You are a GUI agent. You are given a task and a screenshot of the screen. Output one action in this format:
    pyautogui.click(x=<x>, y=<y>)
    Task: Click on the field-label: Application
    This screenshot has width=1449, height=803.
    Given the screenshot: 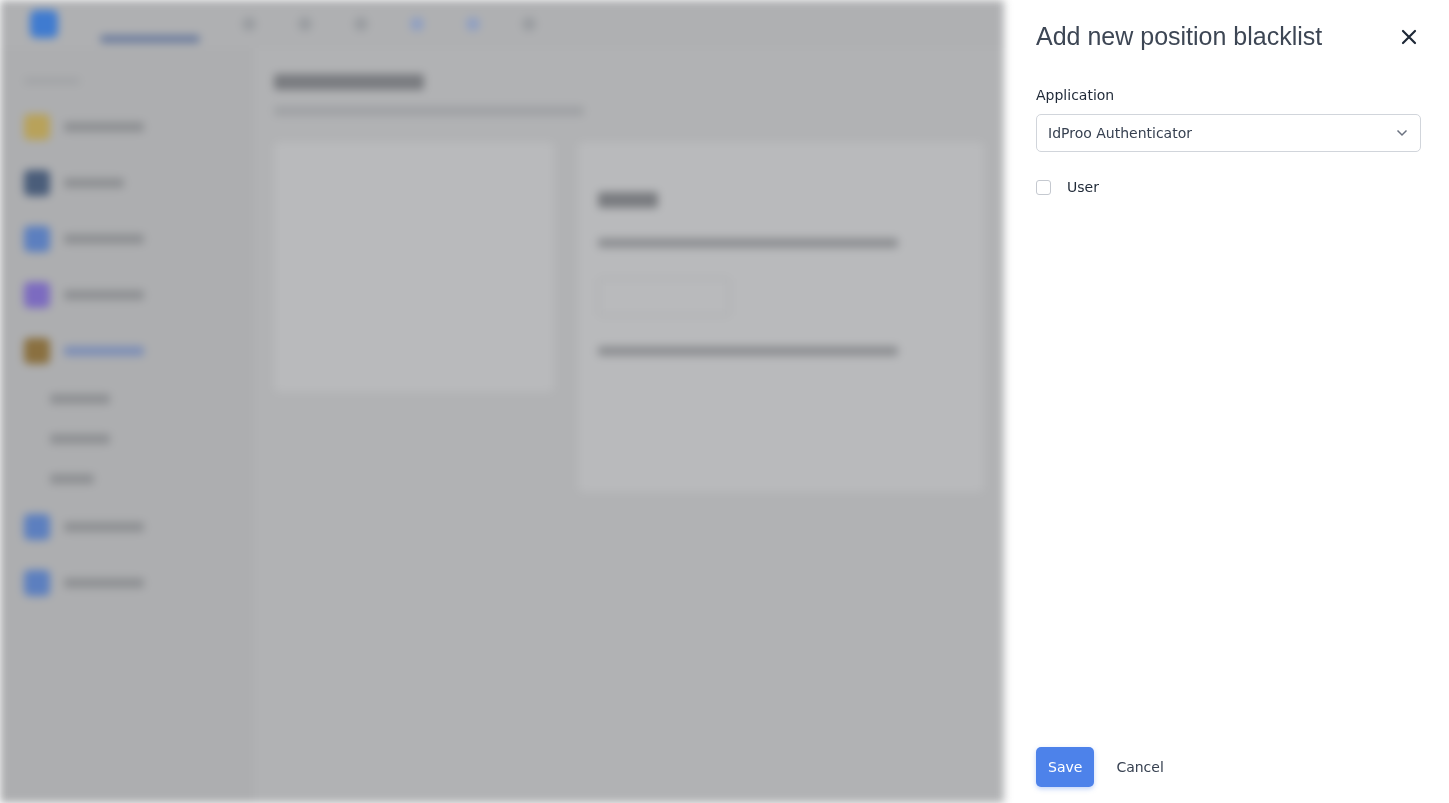 What is the action you would take?
    pyautogui.click(x=1075, y=95)
    